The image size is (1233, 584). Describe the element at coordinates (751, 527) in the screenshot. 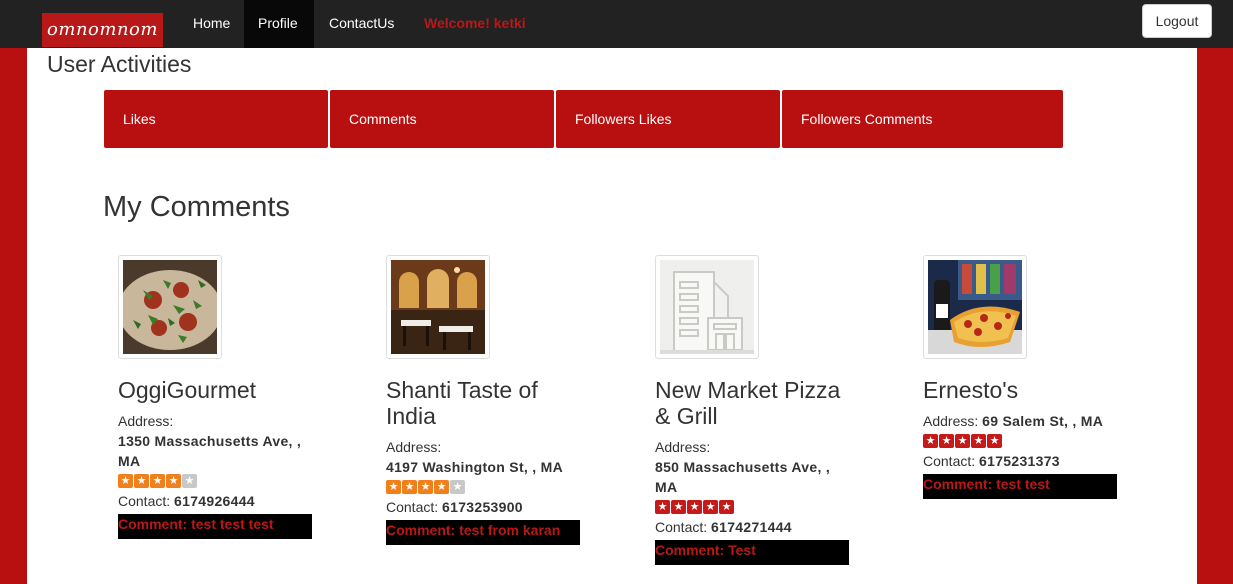

I see `contact-number: 6174271444` at that location.